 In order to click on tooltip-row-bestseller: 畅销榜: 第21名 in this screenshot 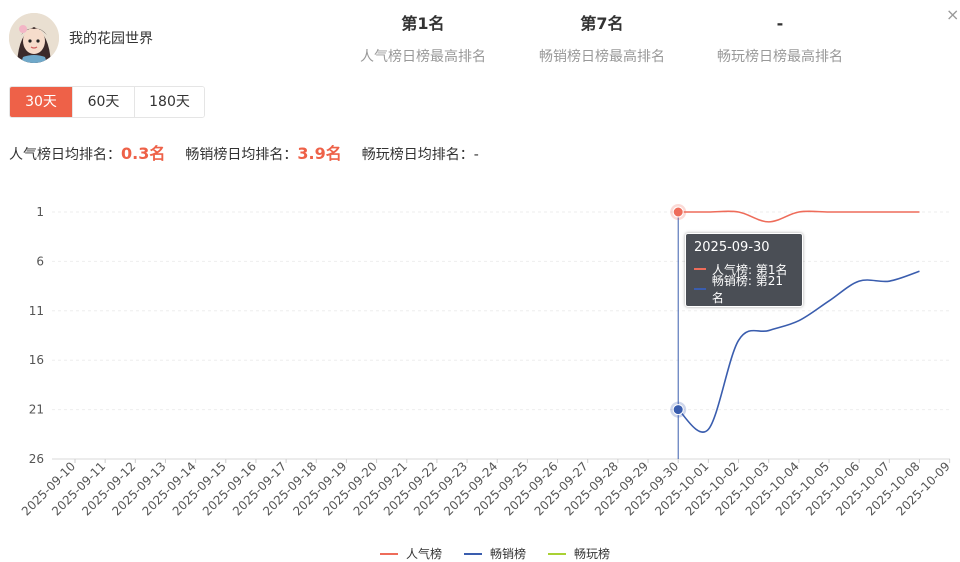, I will do `click(744, 289)`.